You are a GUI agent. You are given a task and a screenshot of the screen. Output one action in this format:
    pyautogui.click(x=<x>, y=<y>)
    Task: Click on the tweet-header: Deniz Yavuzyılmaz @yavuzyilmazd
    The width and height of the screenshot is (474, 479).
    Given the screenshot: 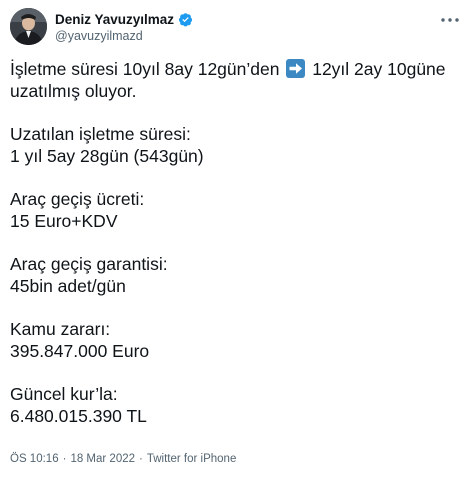 What is the action you would take?
    pyautogui.click(x=237, y=28)
    